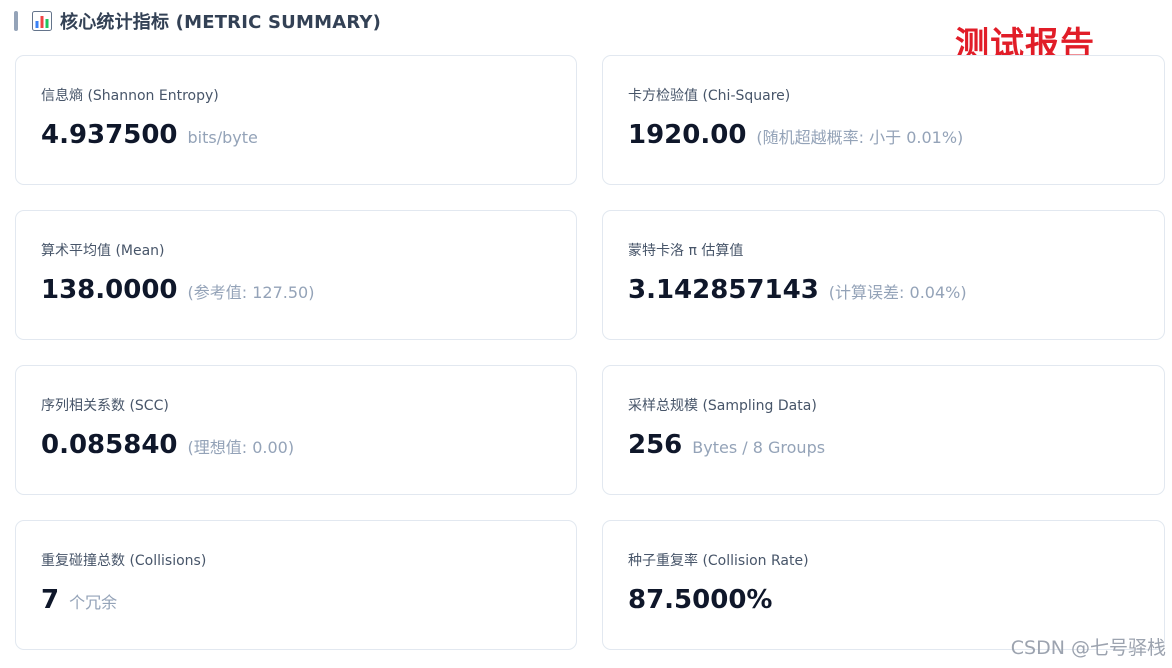 The height and width of the screenshot is (668, 1172). I want to click on metric-value-row: 256 Bytes / 8 Groups, so click(726, 445).